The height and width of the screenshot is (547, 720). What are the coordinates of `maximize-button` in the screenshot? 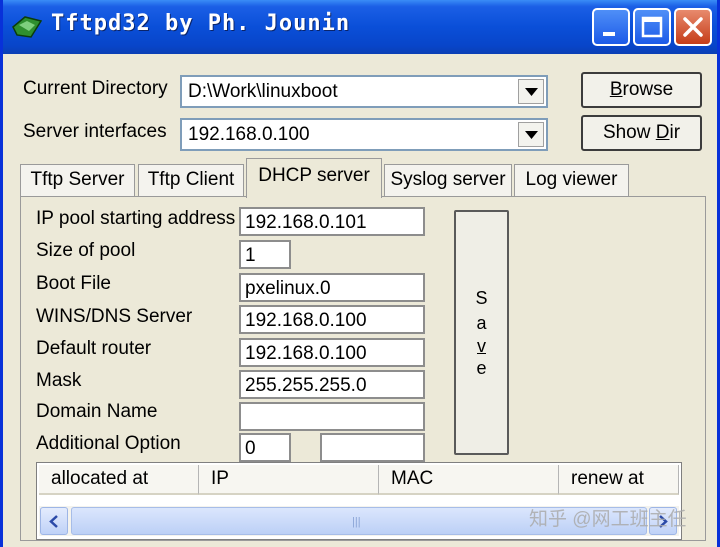 It's located at (652, 27).